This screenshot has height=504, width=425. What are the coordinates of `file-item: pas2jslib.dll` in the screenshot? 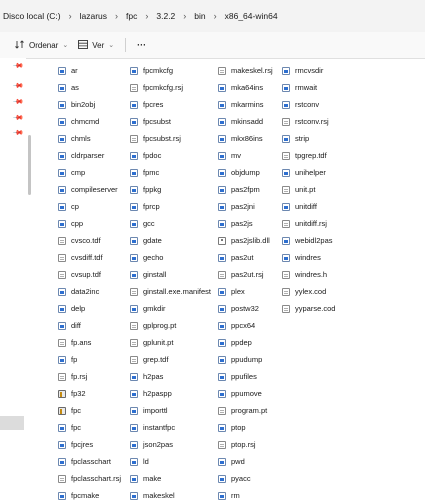 It's located at (245, 240).